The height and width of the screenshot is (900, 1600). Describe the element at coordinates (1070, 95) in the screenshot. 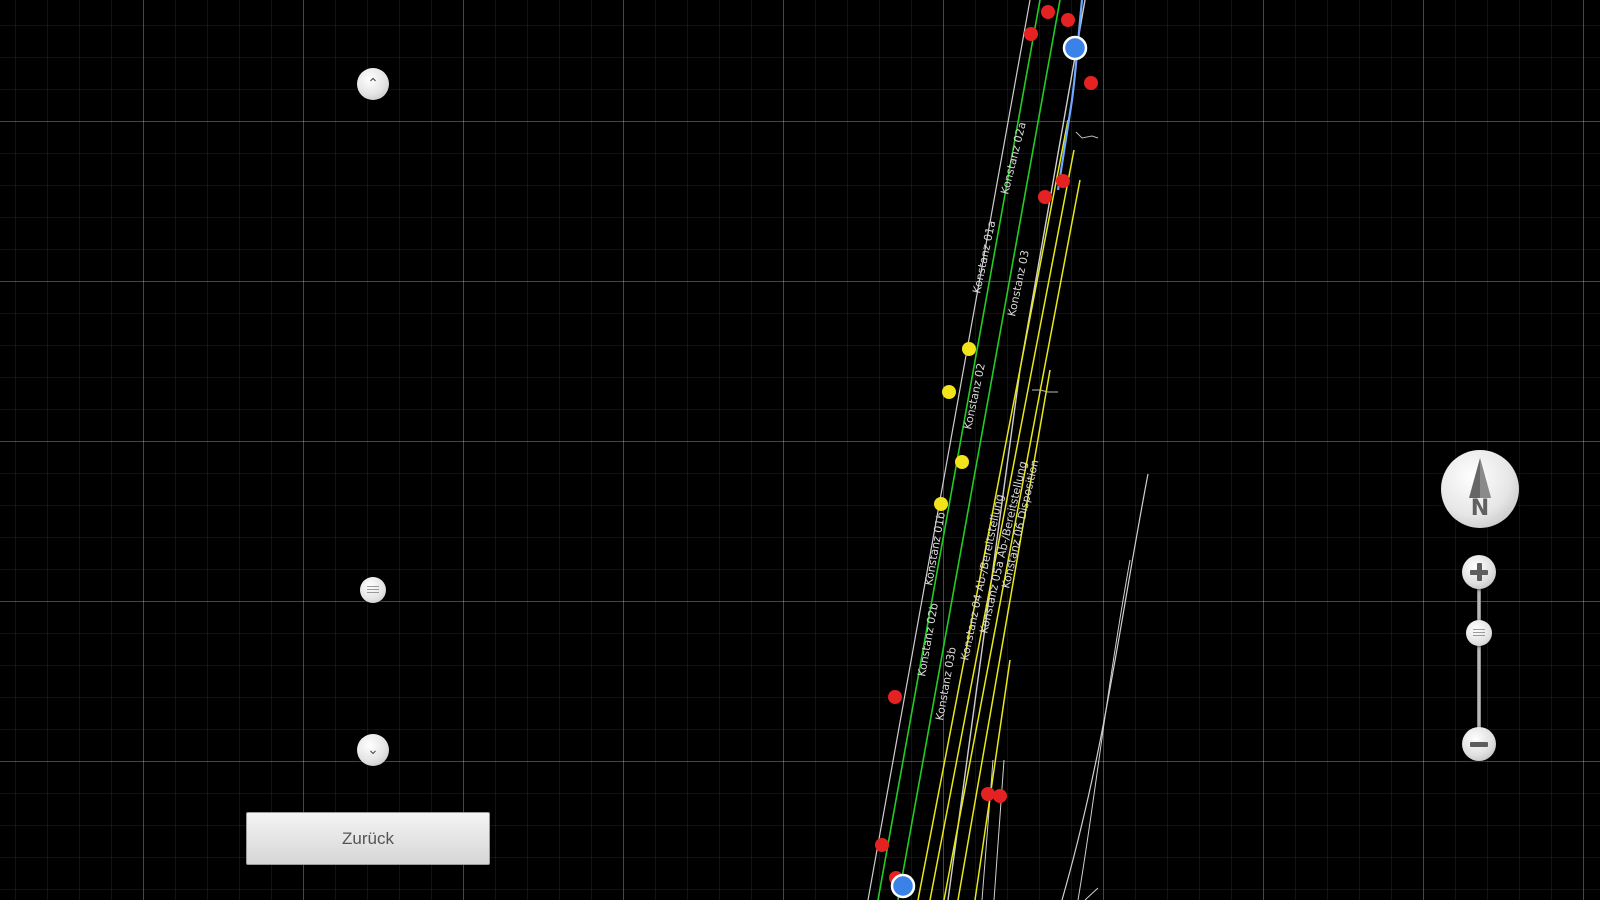

I see `active-route` at that location.